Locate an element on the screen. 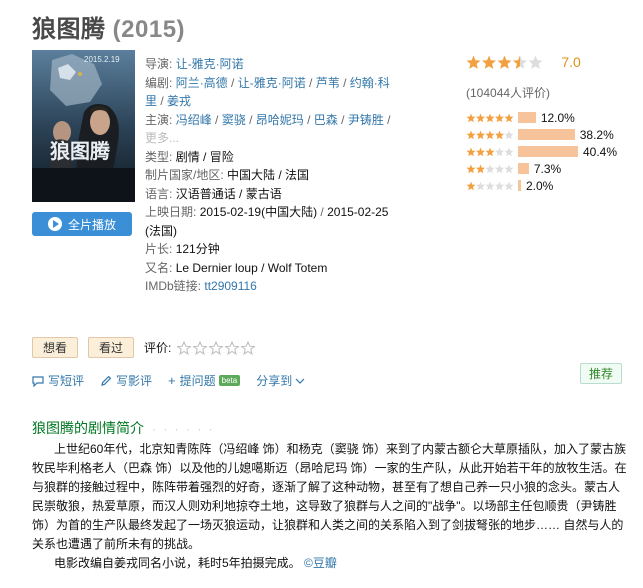 This screenshot has height=588, width=643. rating-bar-row: 40.4% is located at coordinates (553, 151).